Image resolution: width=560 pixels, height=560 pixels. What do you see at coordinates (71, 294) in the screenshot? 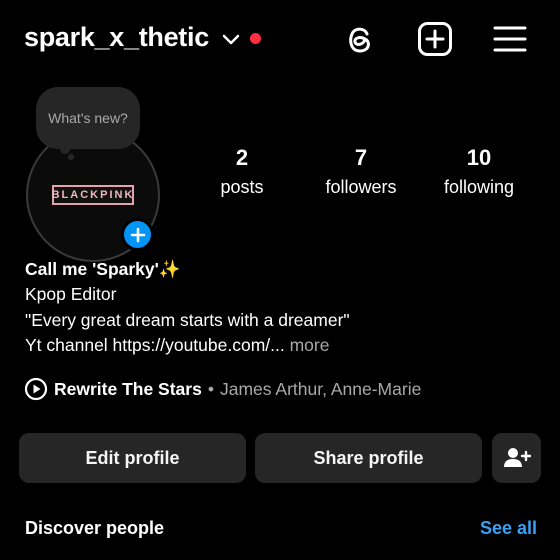
I see `profile-category: Kpop Editor` at bounding box center [71, 294].